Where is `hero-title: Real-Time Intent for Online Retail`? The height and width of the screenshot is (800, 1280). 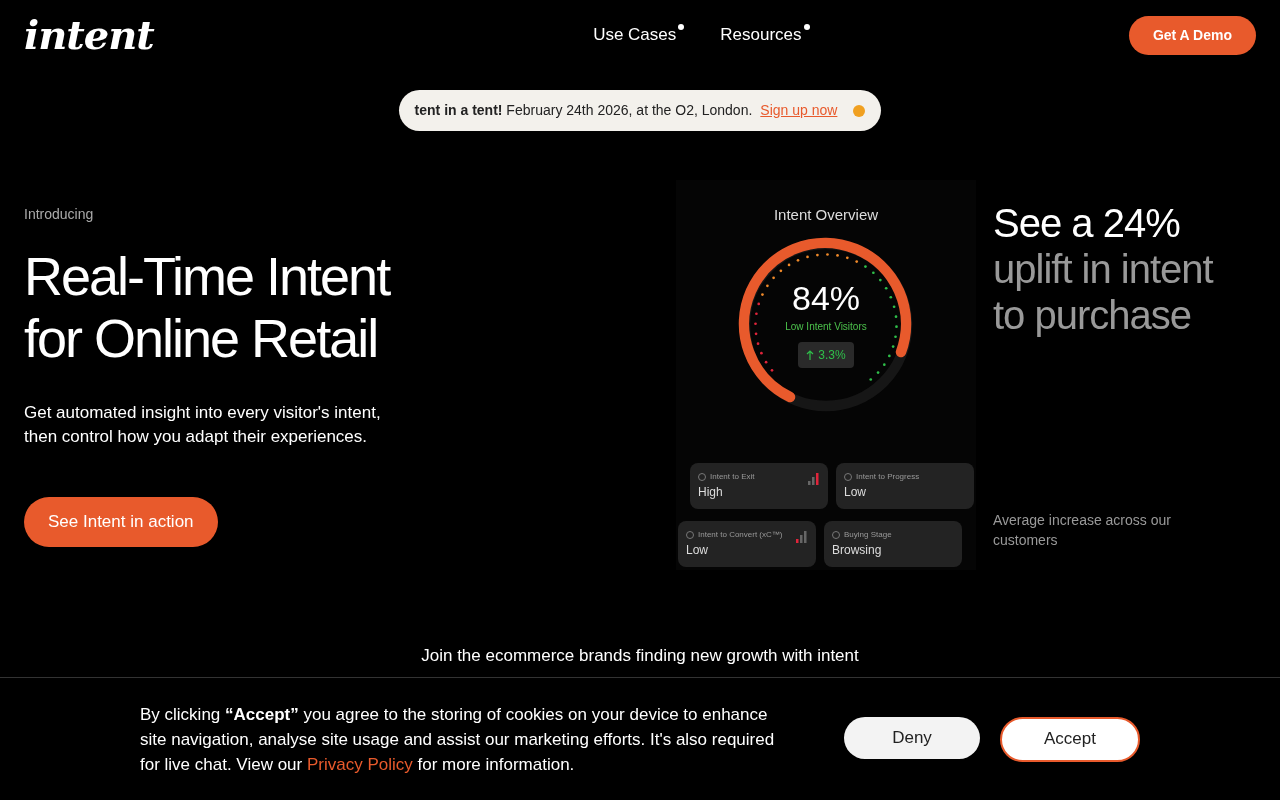 hero-title: Real-Time Intent for Online Retail is located at coordinates (207, 307).